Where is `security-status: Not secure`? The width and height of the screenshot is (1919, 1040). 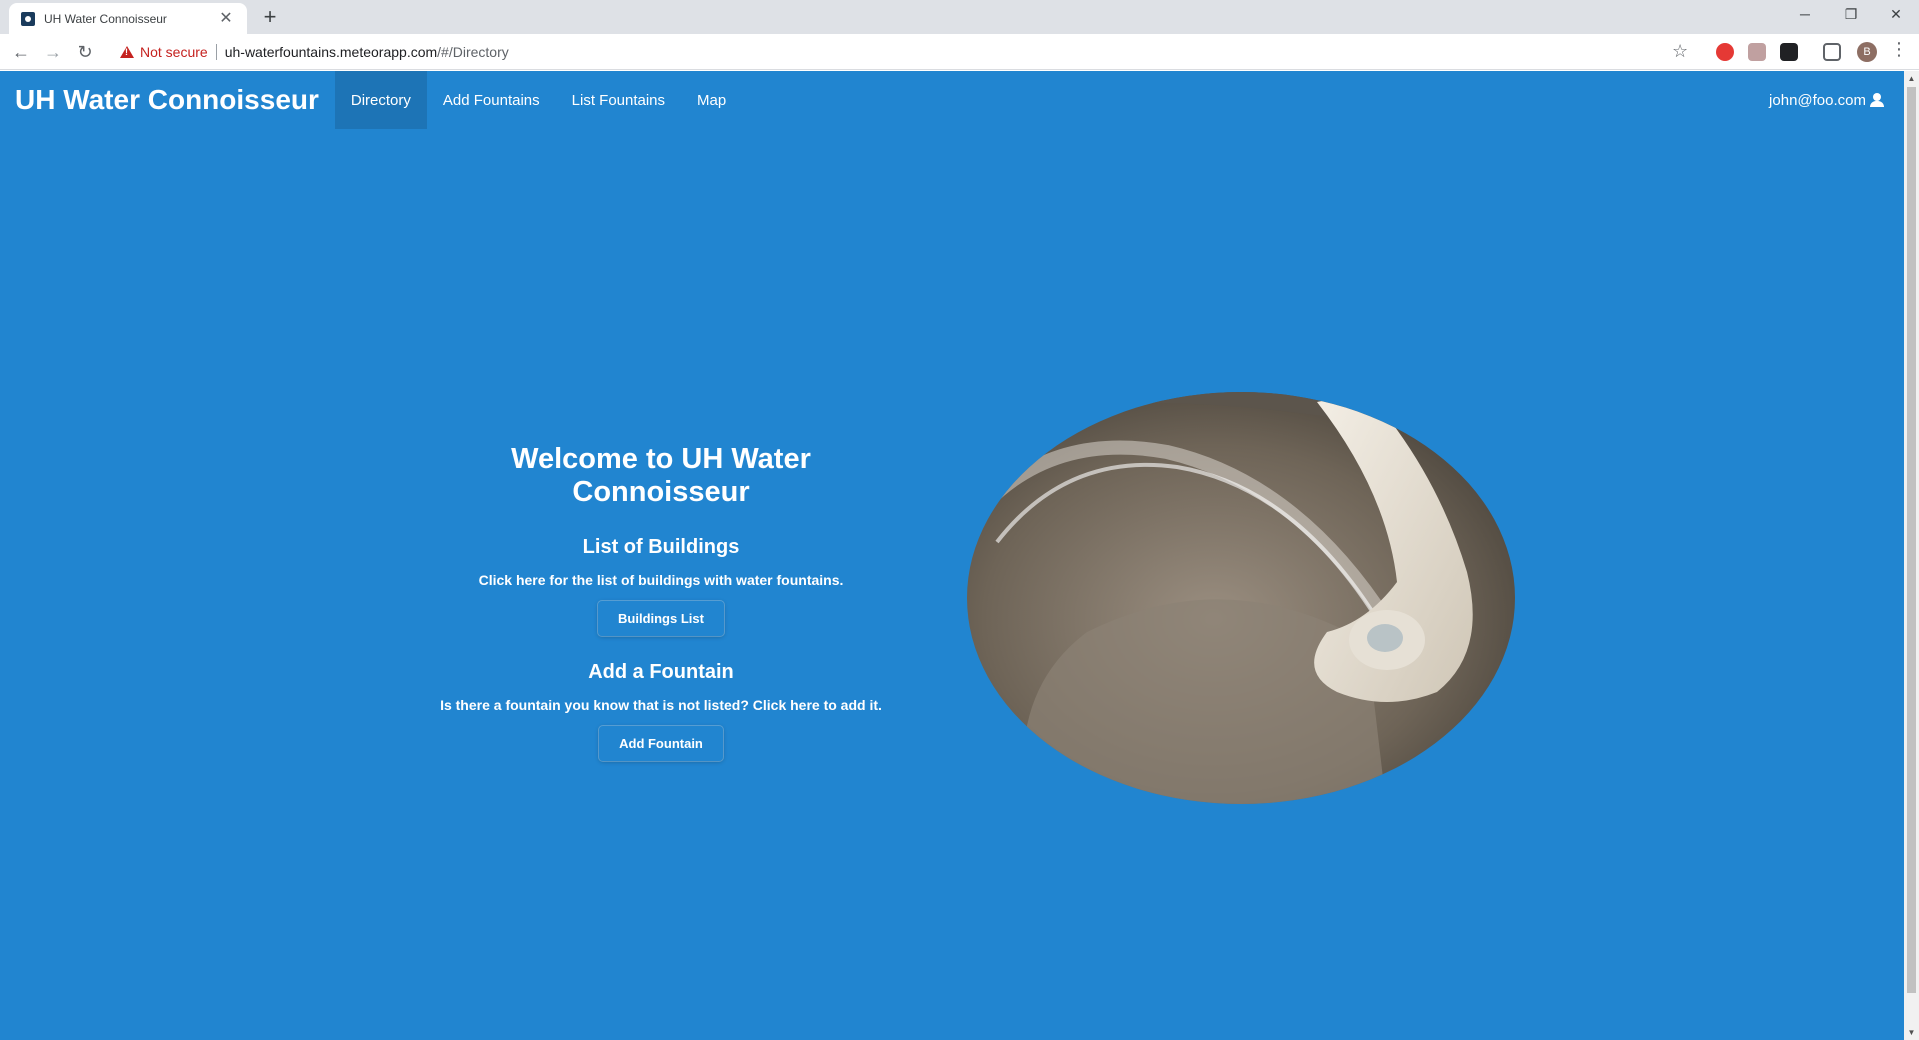 security-status: Not secure is located at coordinates (174, 52).